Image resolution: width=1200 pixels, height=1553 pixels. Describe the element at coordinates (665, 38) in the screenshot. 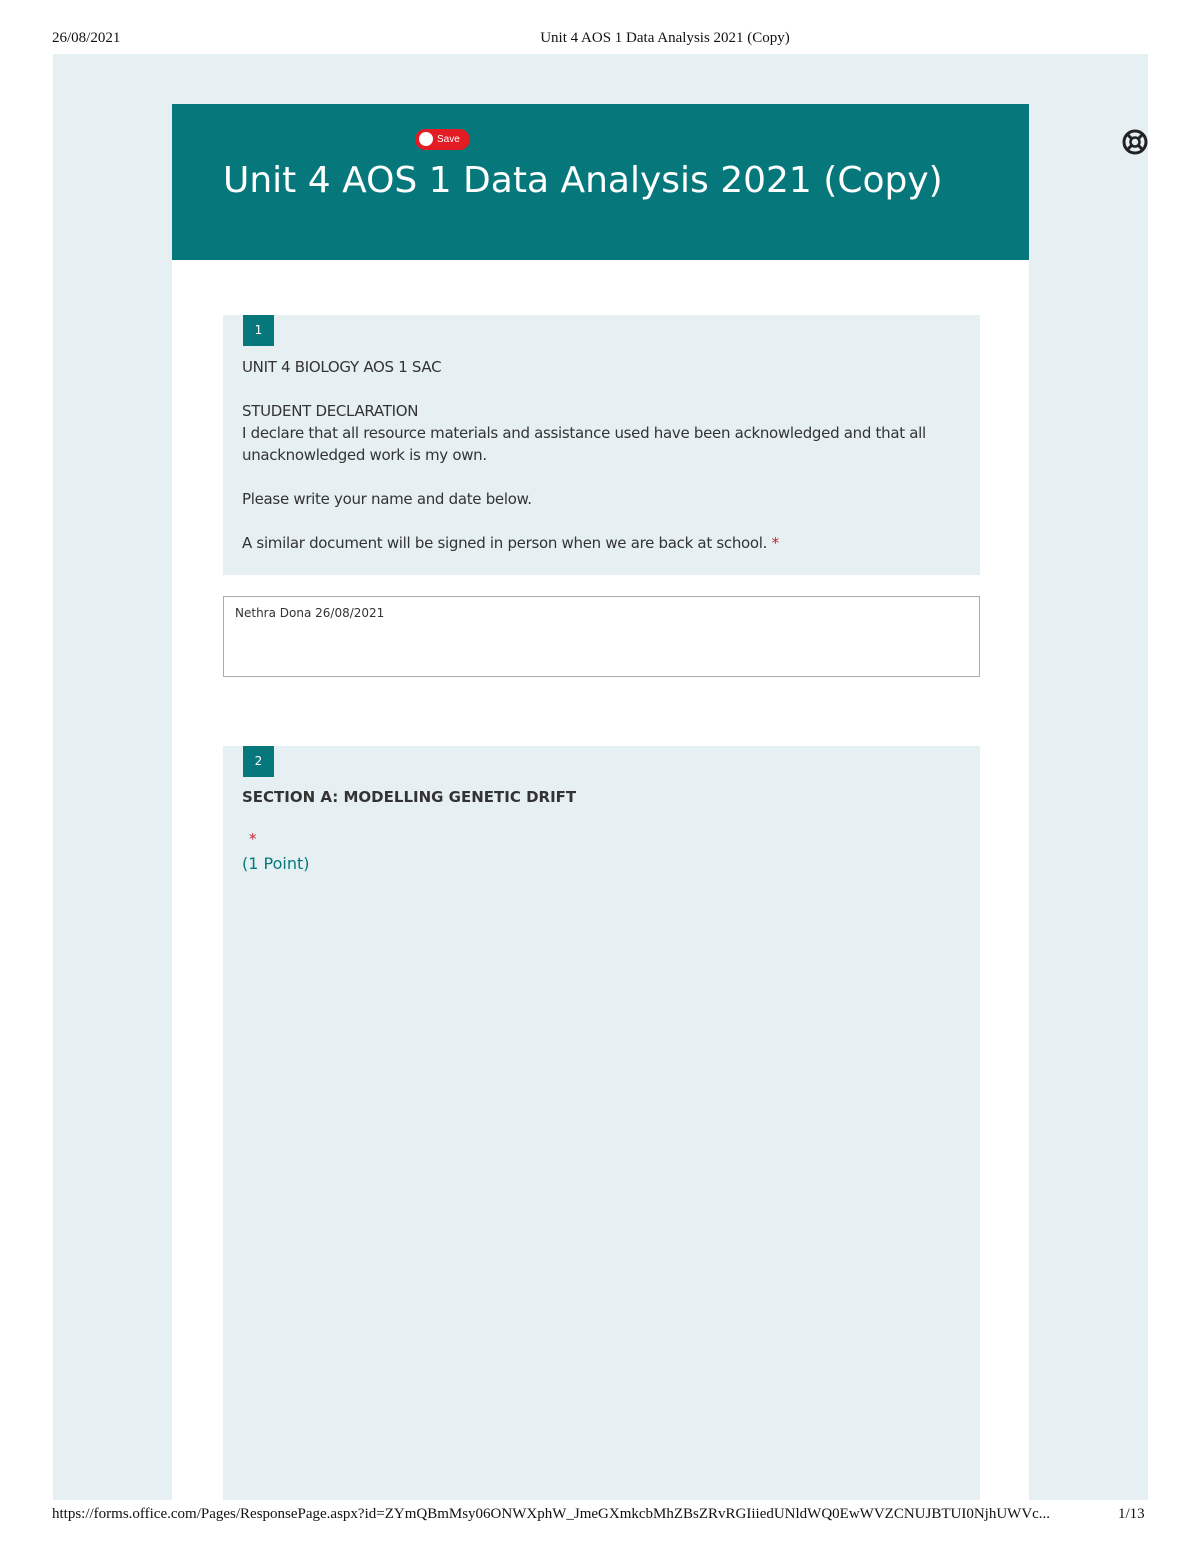

I see `print-title: Unit 4 AOS 1 Data Analysis 2021 (Copy)` at that location.